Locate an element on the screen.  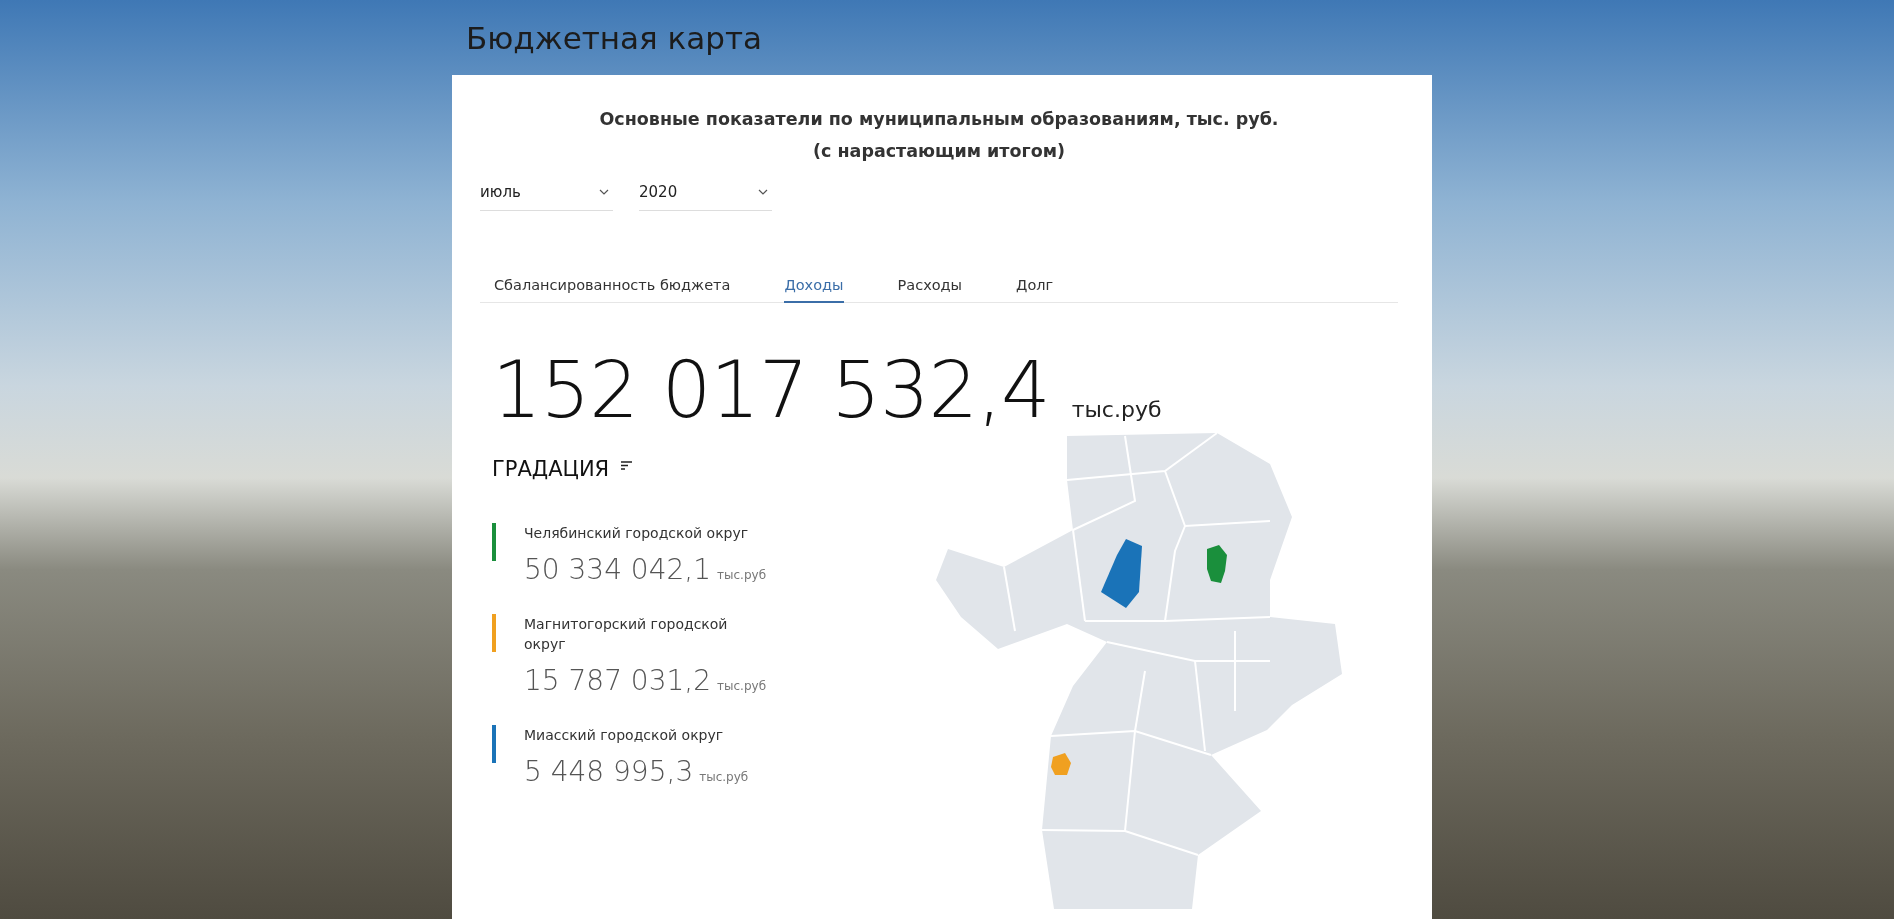
tab: Расходы is located at coordinates (930, 290).